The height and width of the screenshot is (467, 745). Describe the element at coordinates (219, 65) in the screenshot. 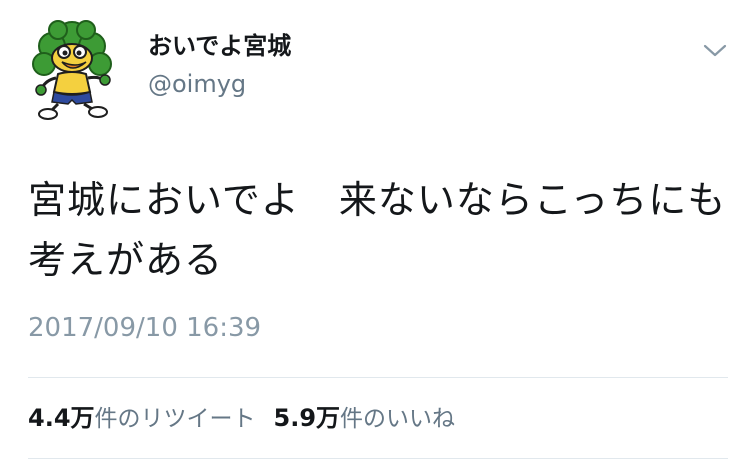

I see `user-info: おいでよ宮城 @oimyg` at that location.